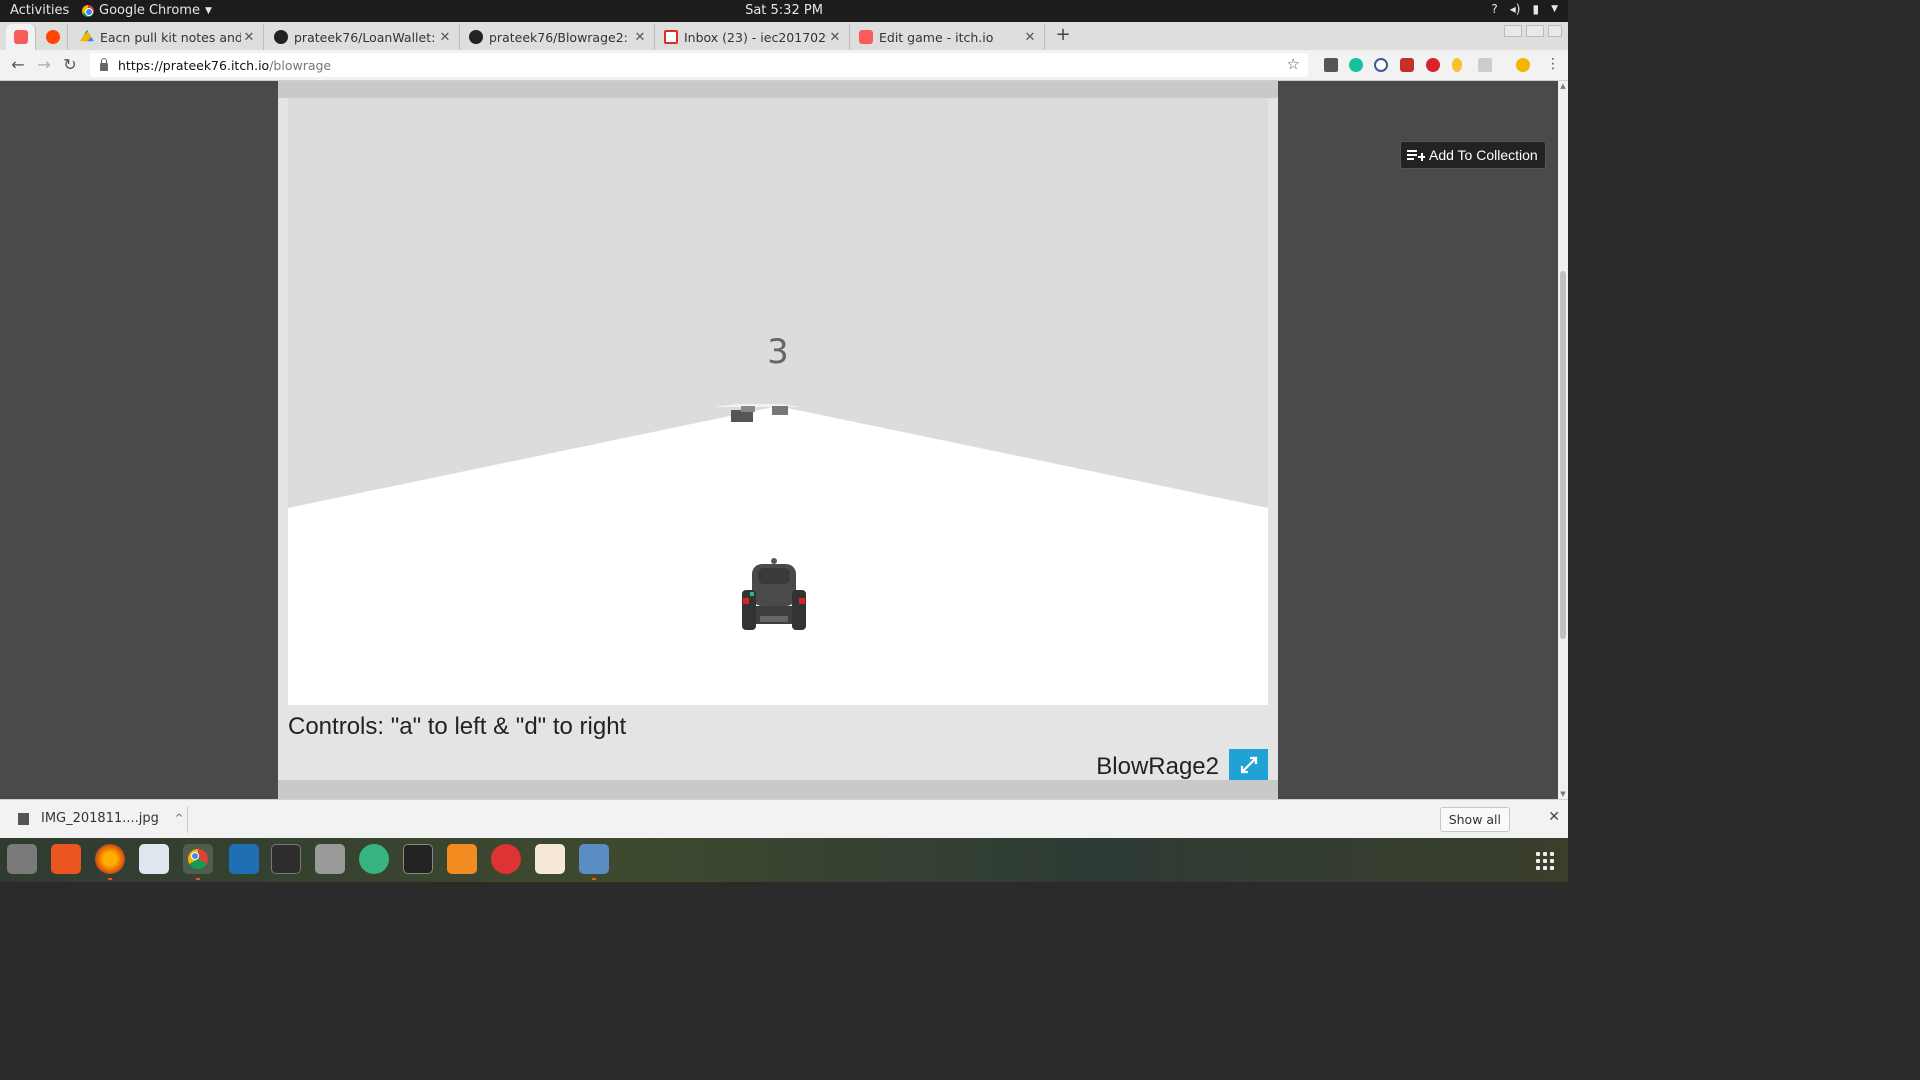  I want to click on tab-title: Edit game - itch.io, so click(936, 37).